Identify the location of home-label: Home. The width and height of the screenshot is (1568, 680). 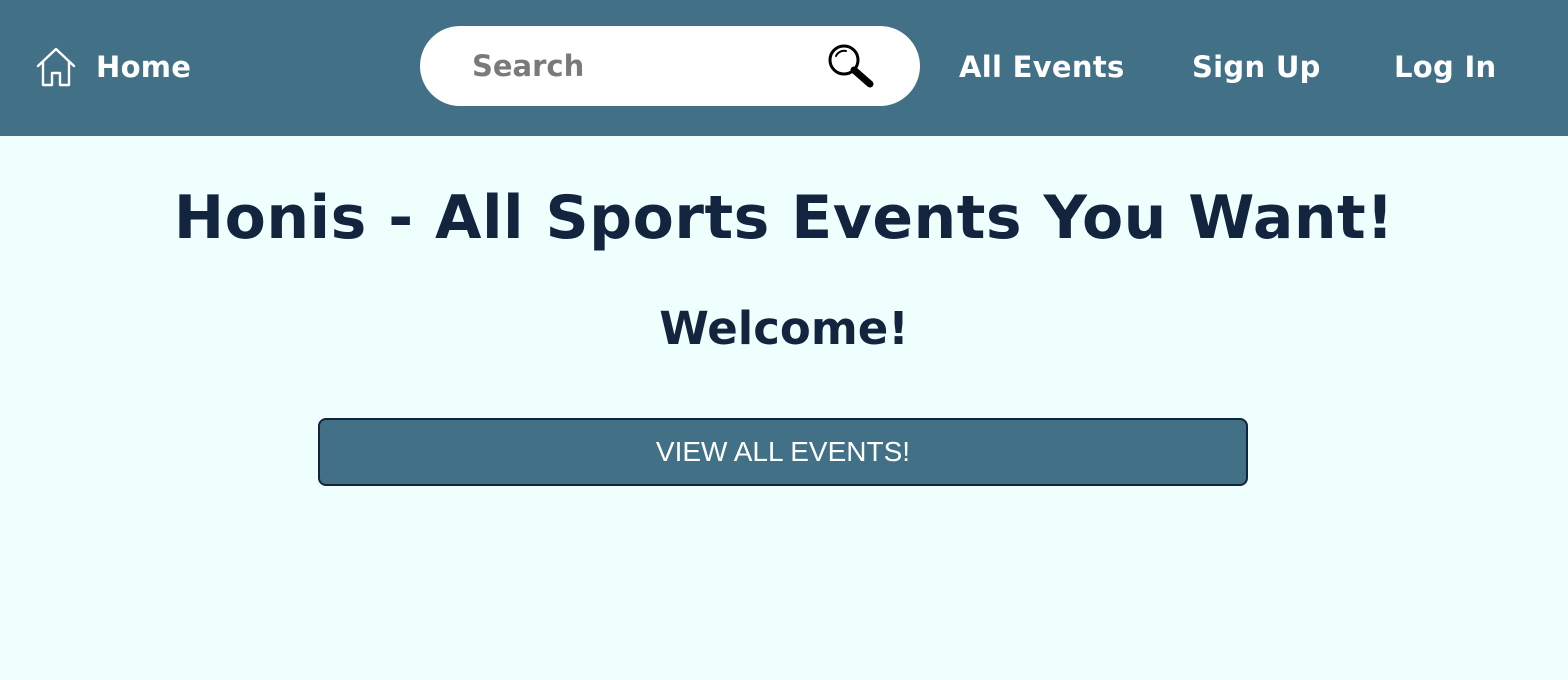
(144, 67).